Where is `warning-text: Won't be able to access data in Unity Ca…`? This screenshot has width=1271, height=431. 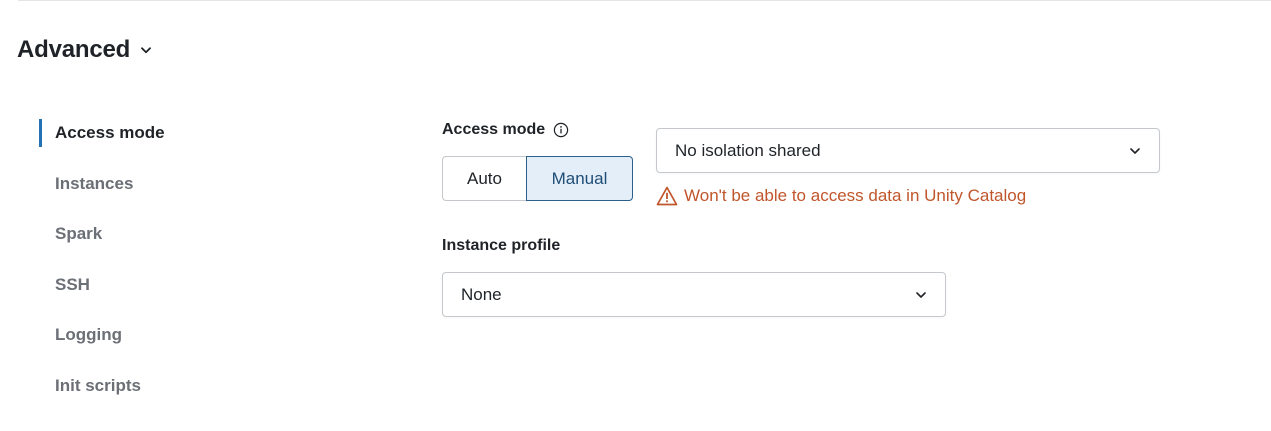
warning-text: Won't be able to access data in Unity Ca… is located at coordinates (855, 195).